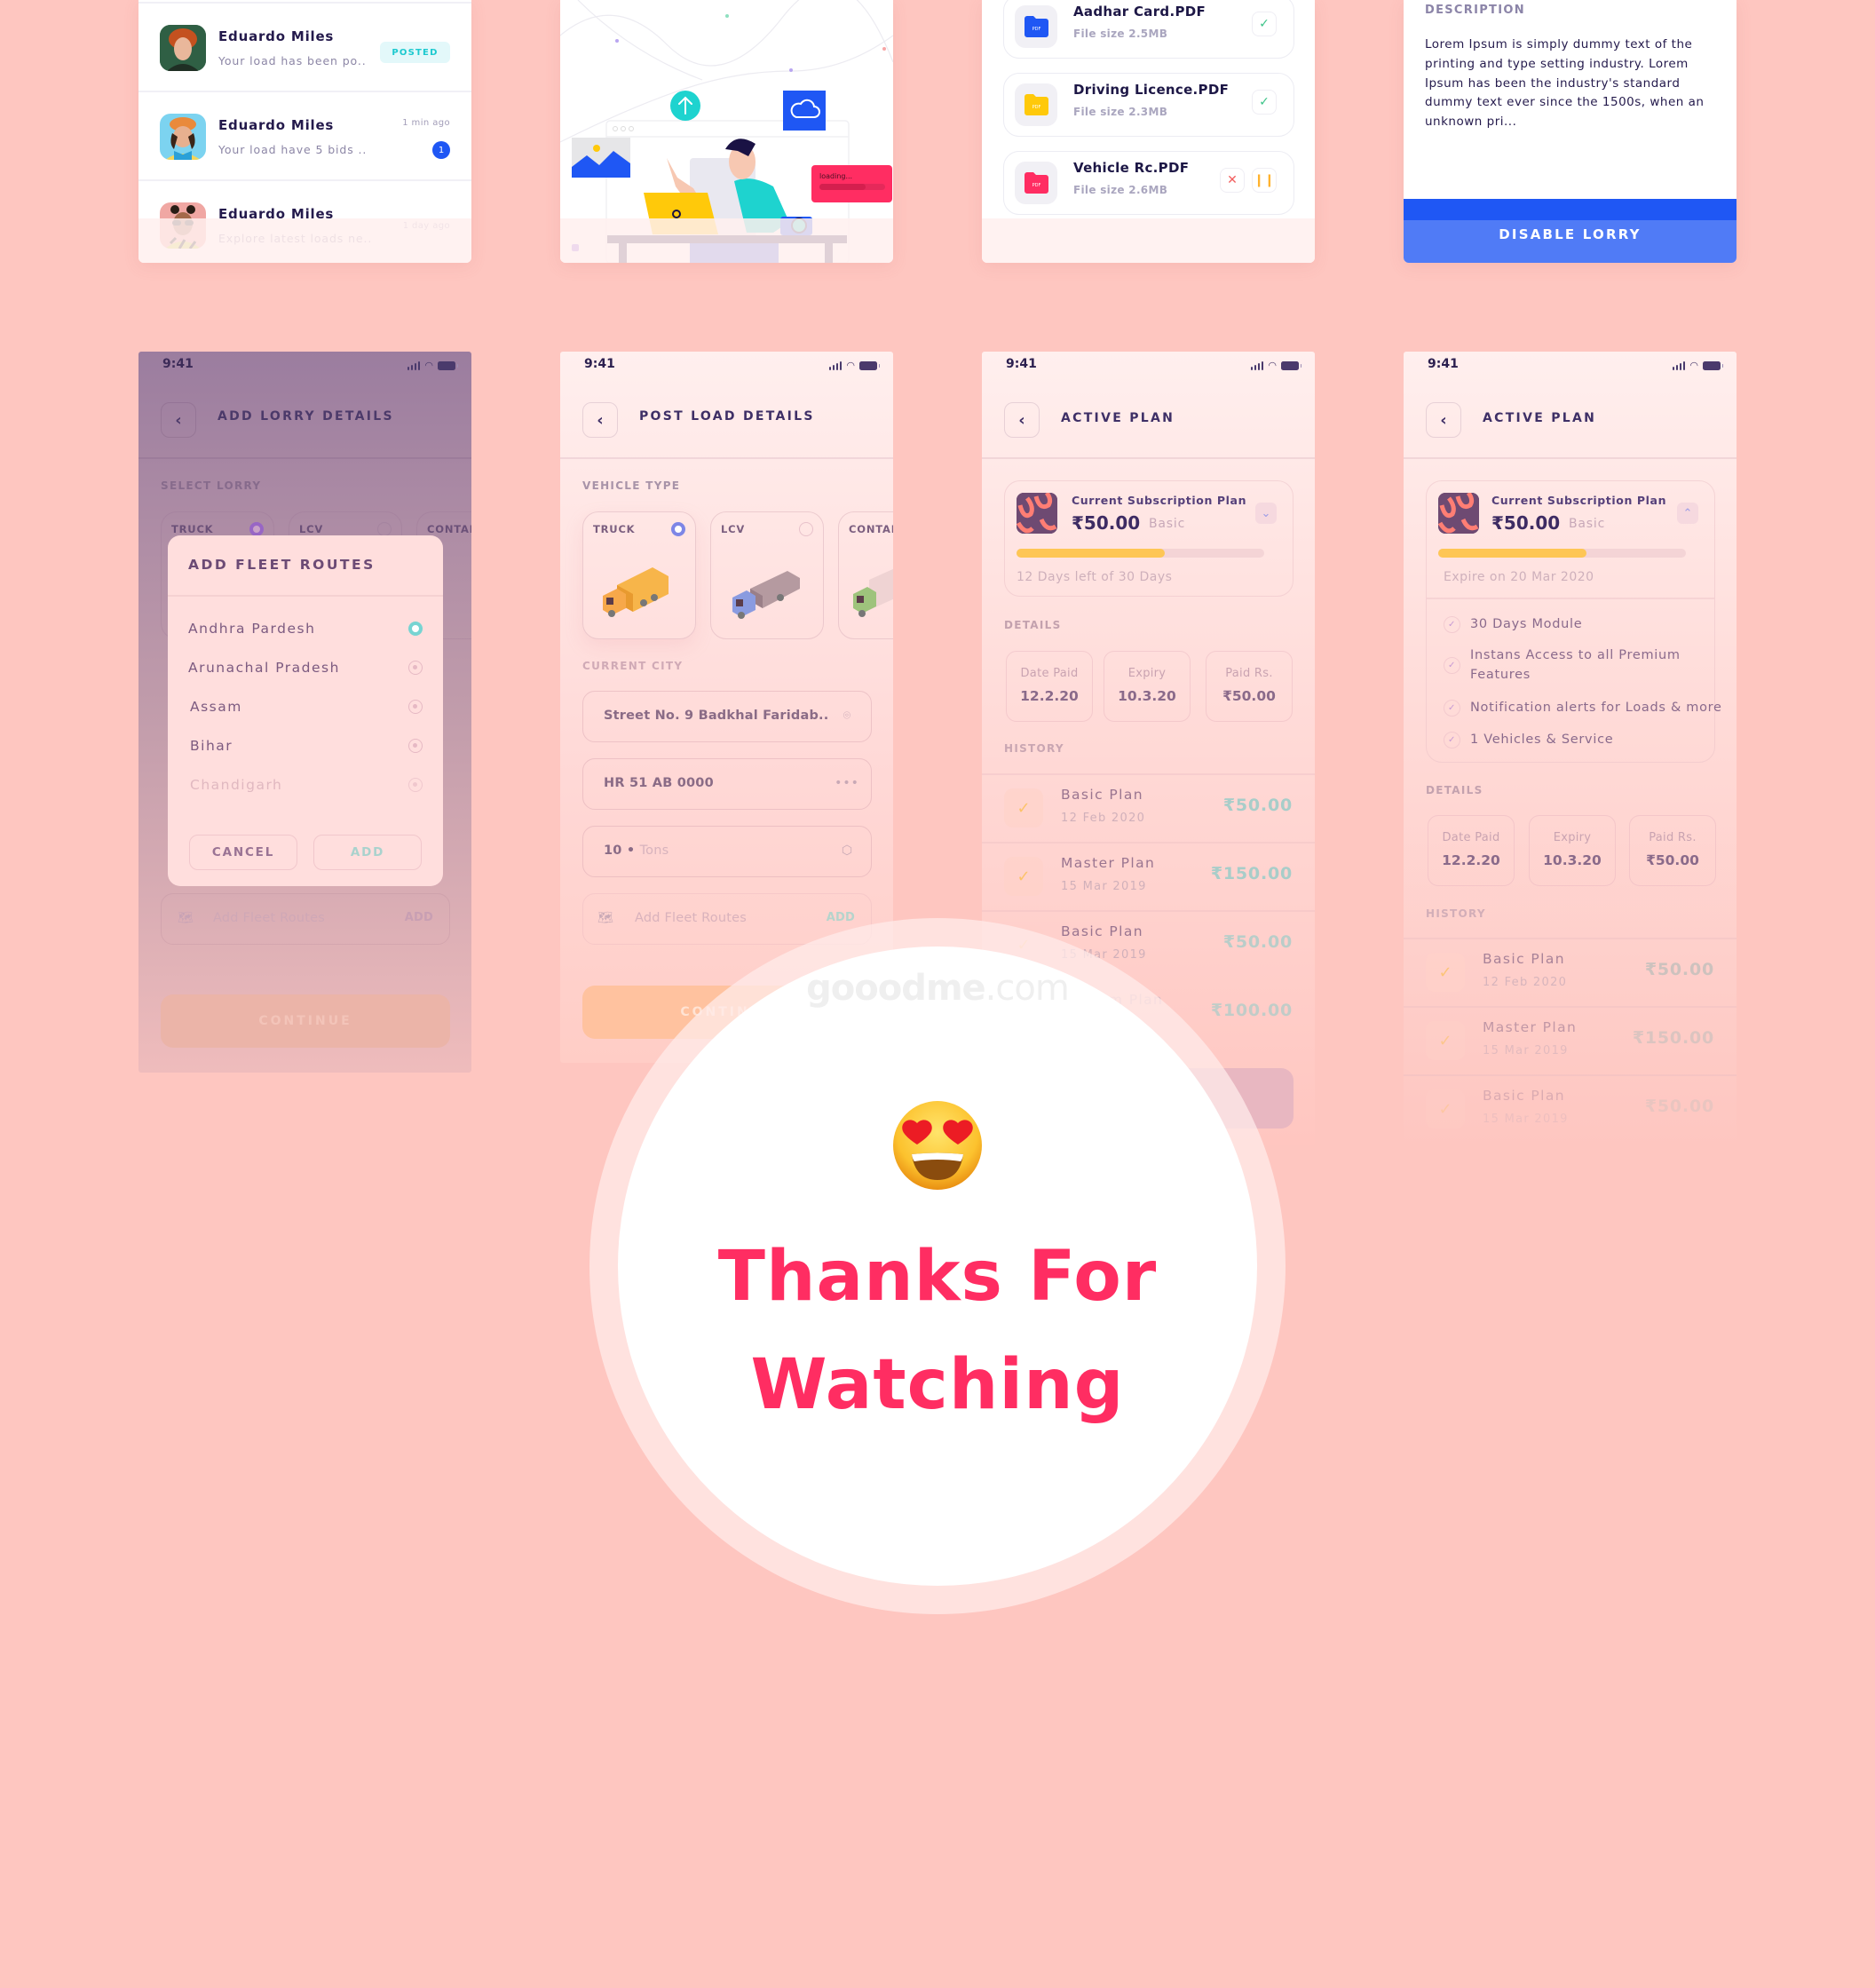  What do you see at coordinates (1266, 513) in the screenshot?
I see `chevron-down-icon: ⌄` at bounding box center [1266, 513].